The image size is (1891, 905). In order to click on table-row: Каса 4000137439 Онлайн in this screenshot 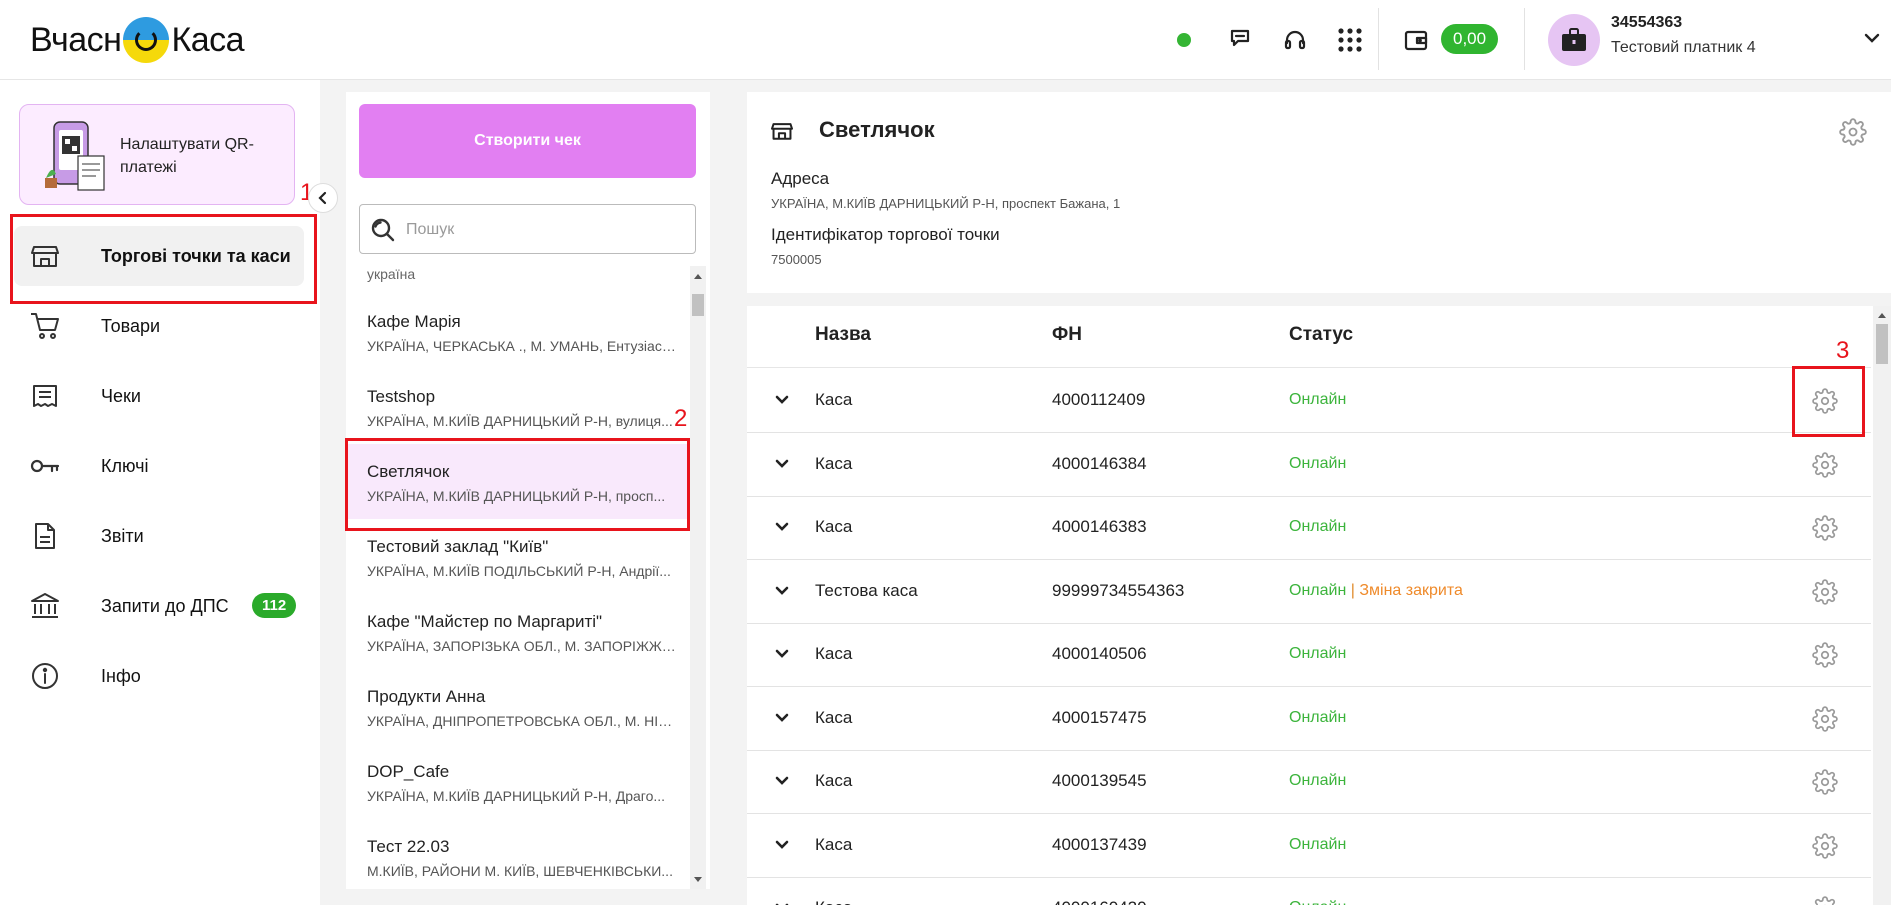, I will do `click(1309, 846)`.